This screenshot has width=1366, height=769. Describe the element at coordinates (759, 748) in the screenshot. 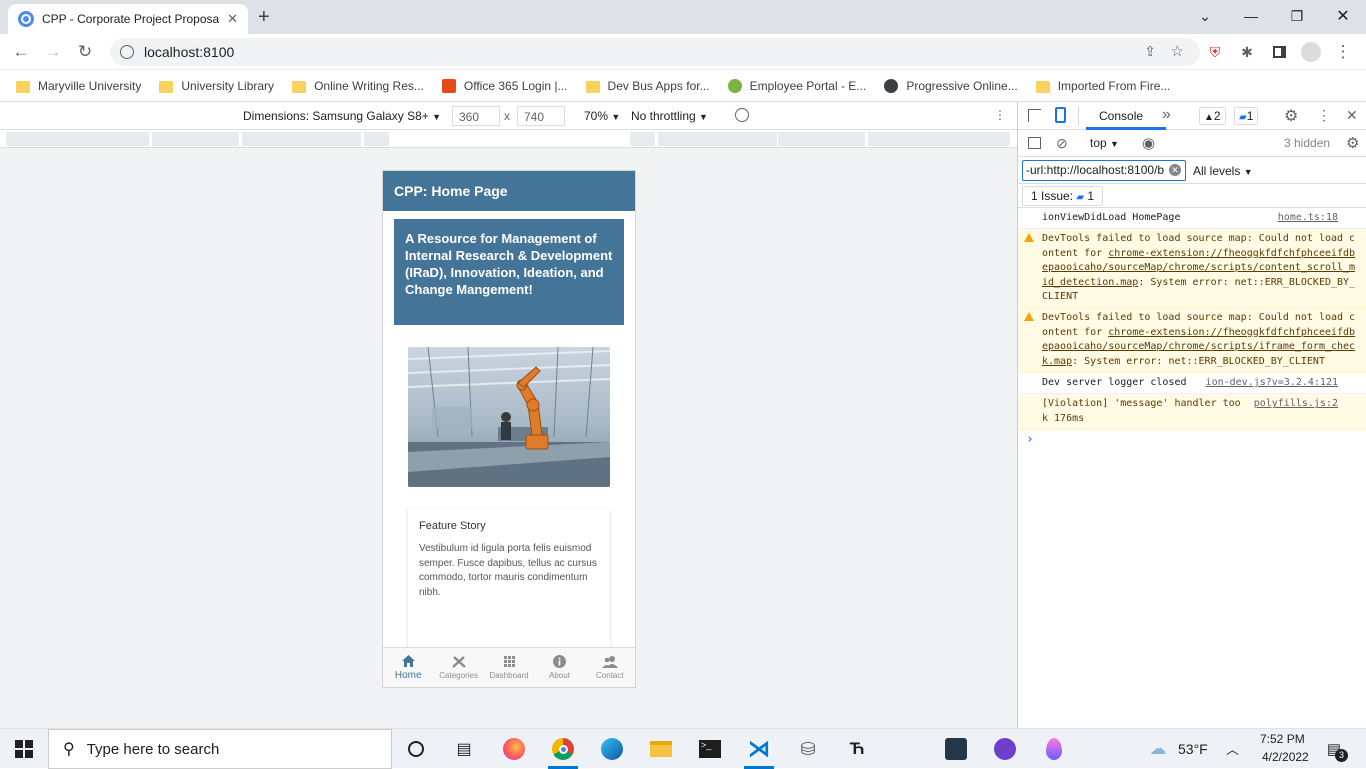

I see `vscode-icon: ⋊` at that location.